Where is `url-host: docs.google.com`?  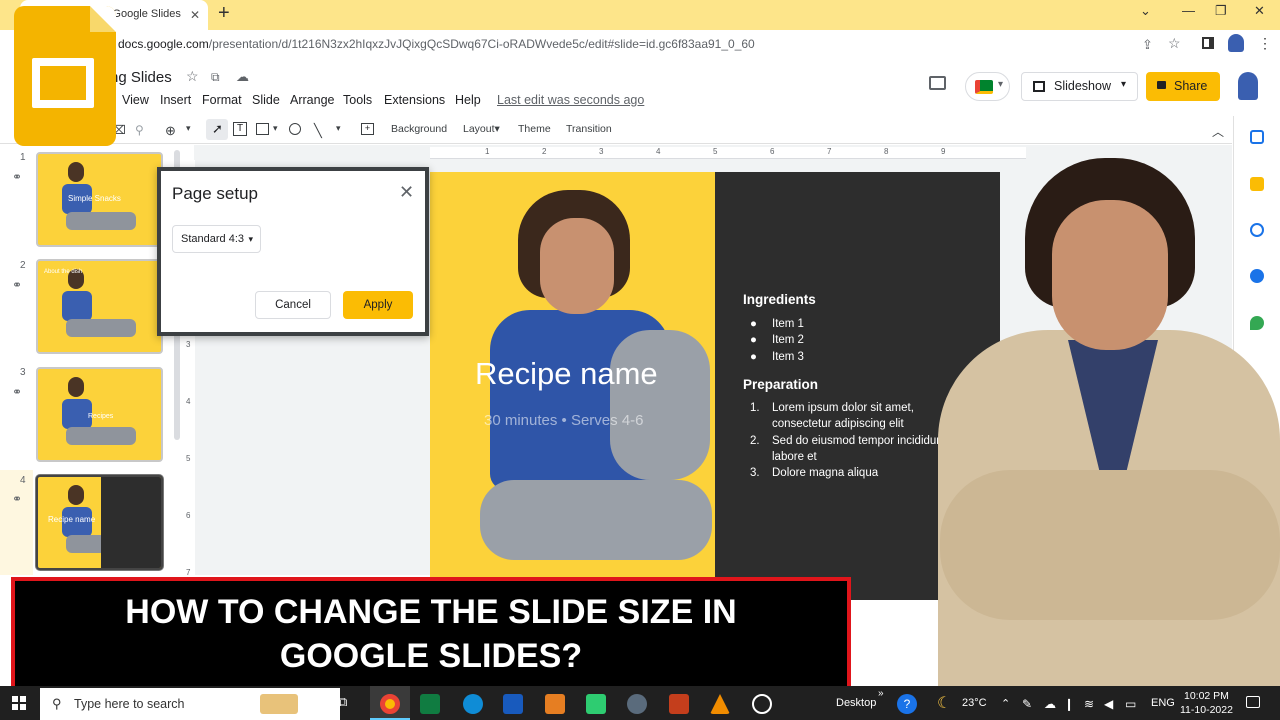 url-host: docs.google.com is located at coordinates (163, 44).